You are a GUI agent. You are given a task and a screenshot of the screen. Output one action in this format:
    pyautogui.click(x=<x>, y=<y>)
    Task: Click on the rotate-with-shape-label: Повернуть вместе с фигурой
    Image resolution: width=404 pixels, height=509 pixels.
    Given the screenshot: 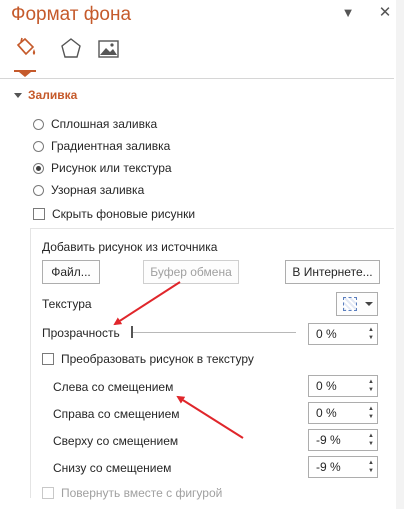 What is the action you would take?
    pyautogui.click(x=142, y=493)
    